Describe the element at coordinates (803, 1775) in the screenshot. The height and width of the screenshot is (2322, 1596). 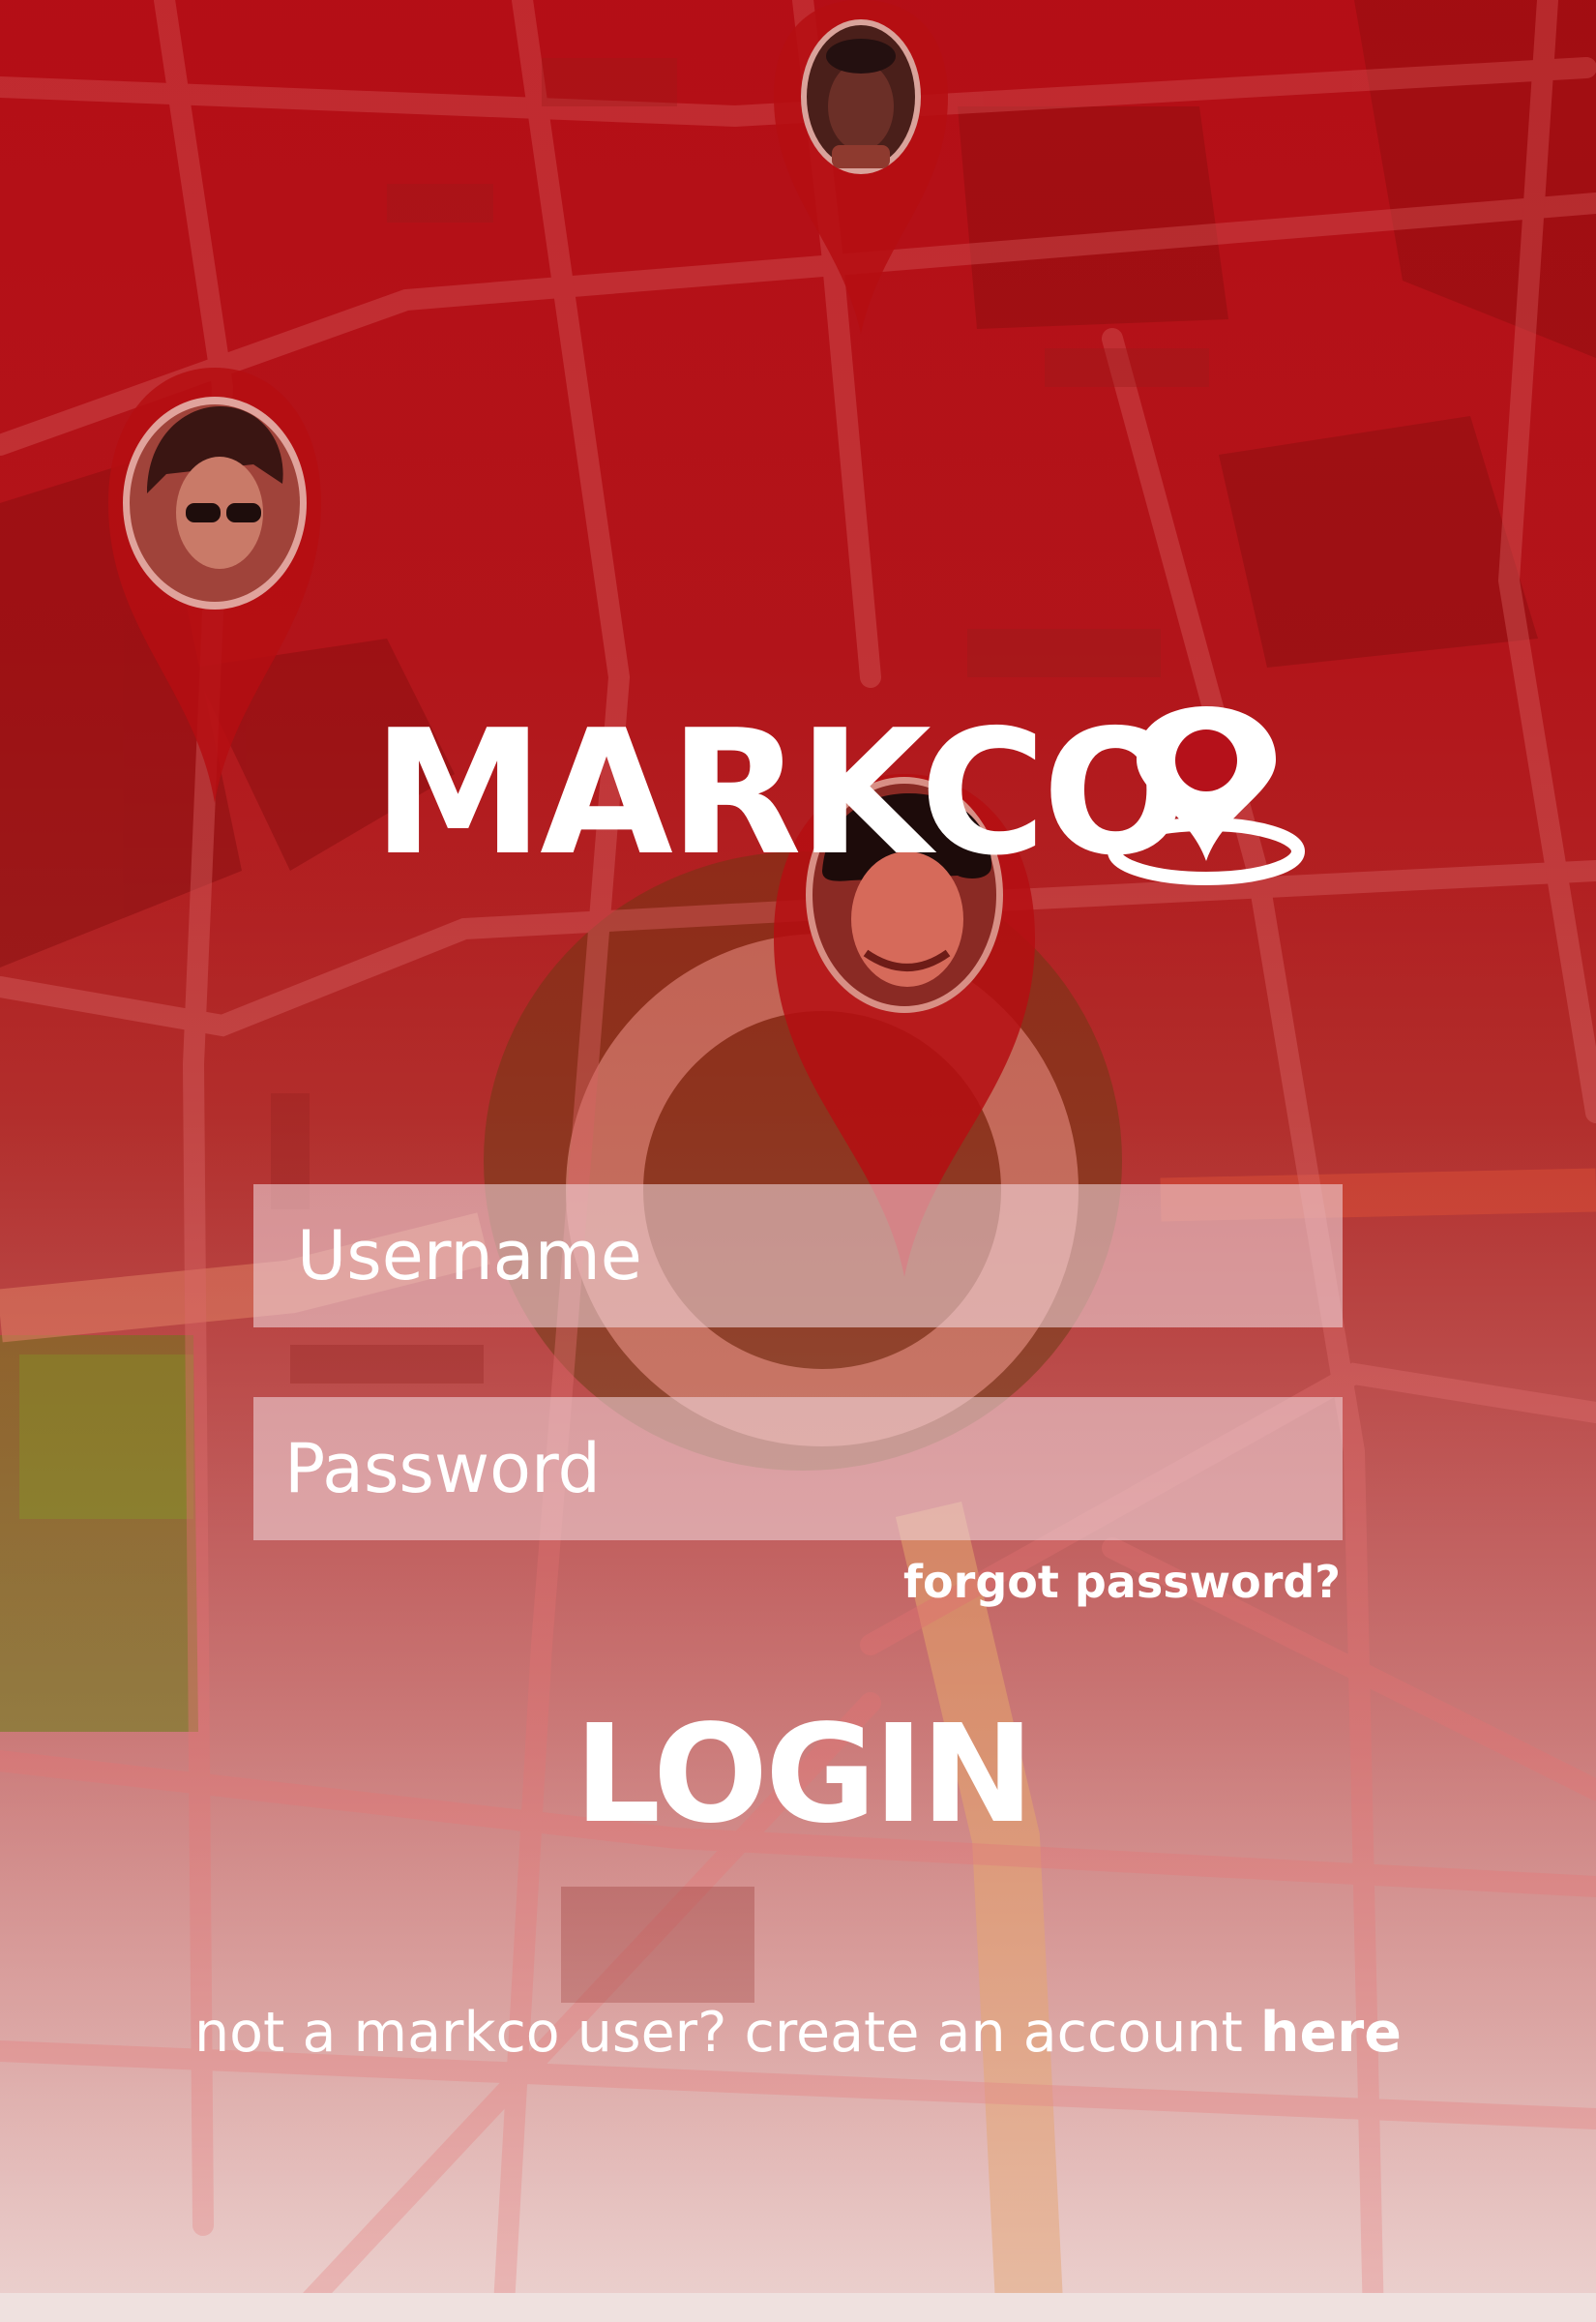
I see `login-button: LOGIN` at that location.